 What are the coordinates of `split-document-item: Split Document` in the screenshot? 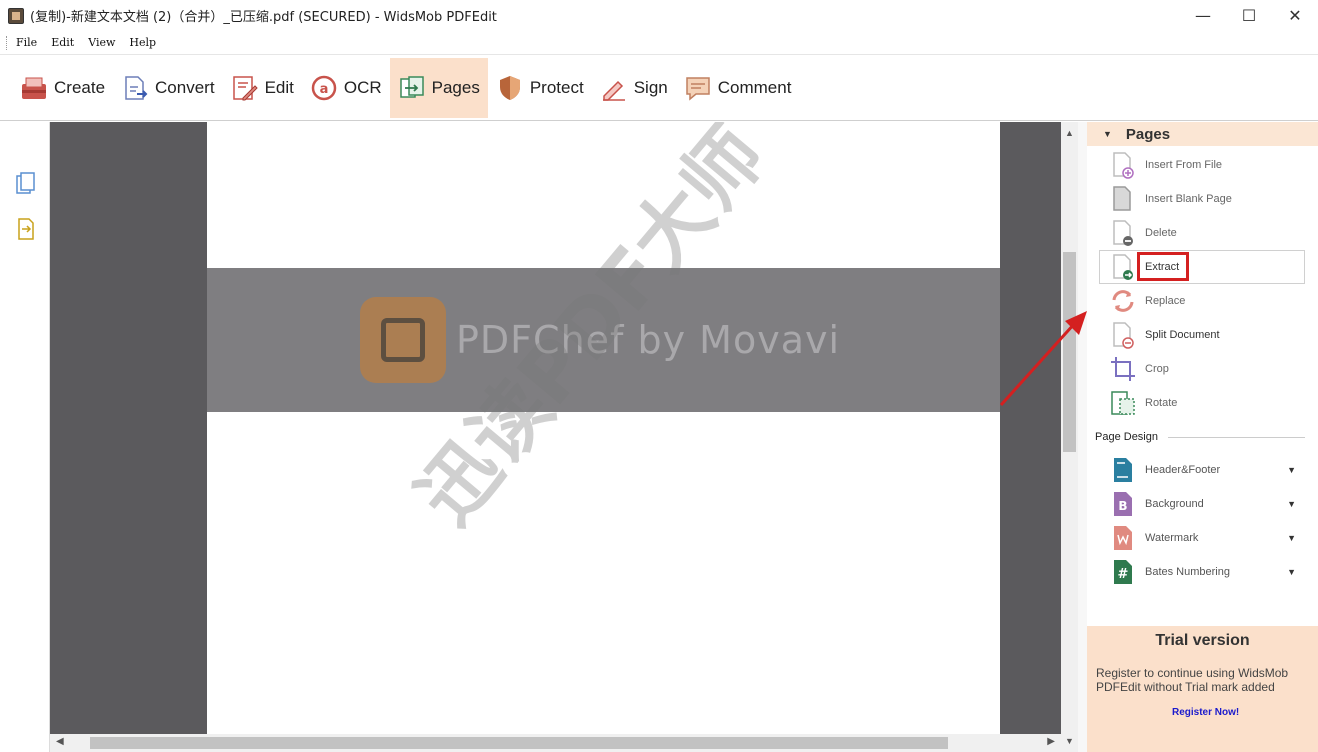 It's located at (1202, 335).